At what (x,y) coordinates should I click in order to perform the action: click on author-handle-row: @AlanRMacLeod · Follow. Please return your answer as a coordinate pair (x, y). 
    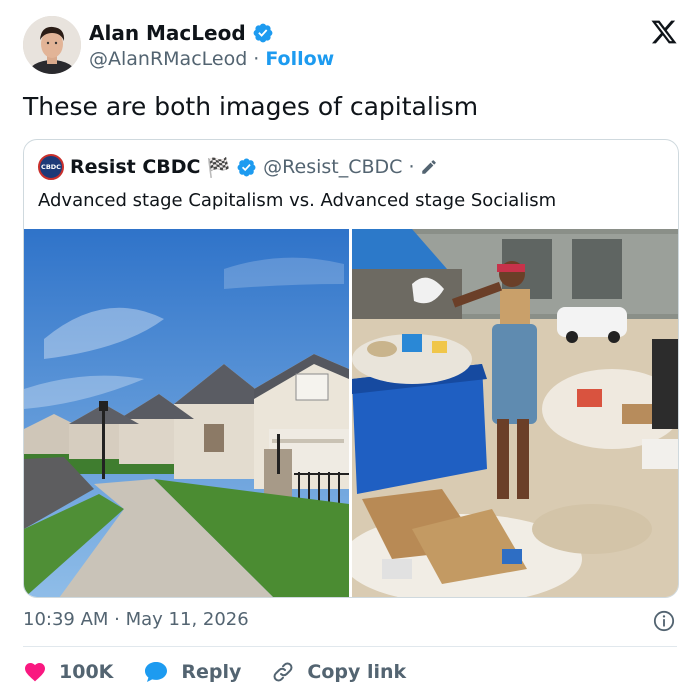
    Looking at the image, I should click on (211, 59).